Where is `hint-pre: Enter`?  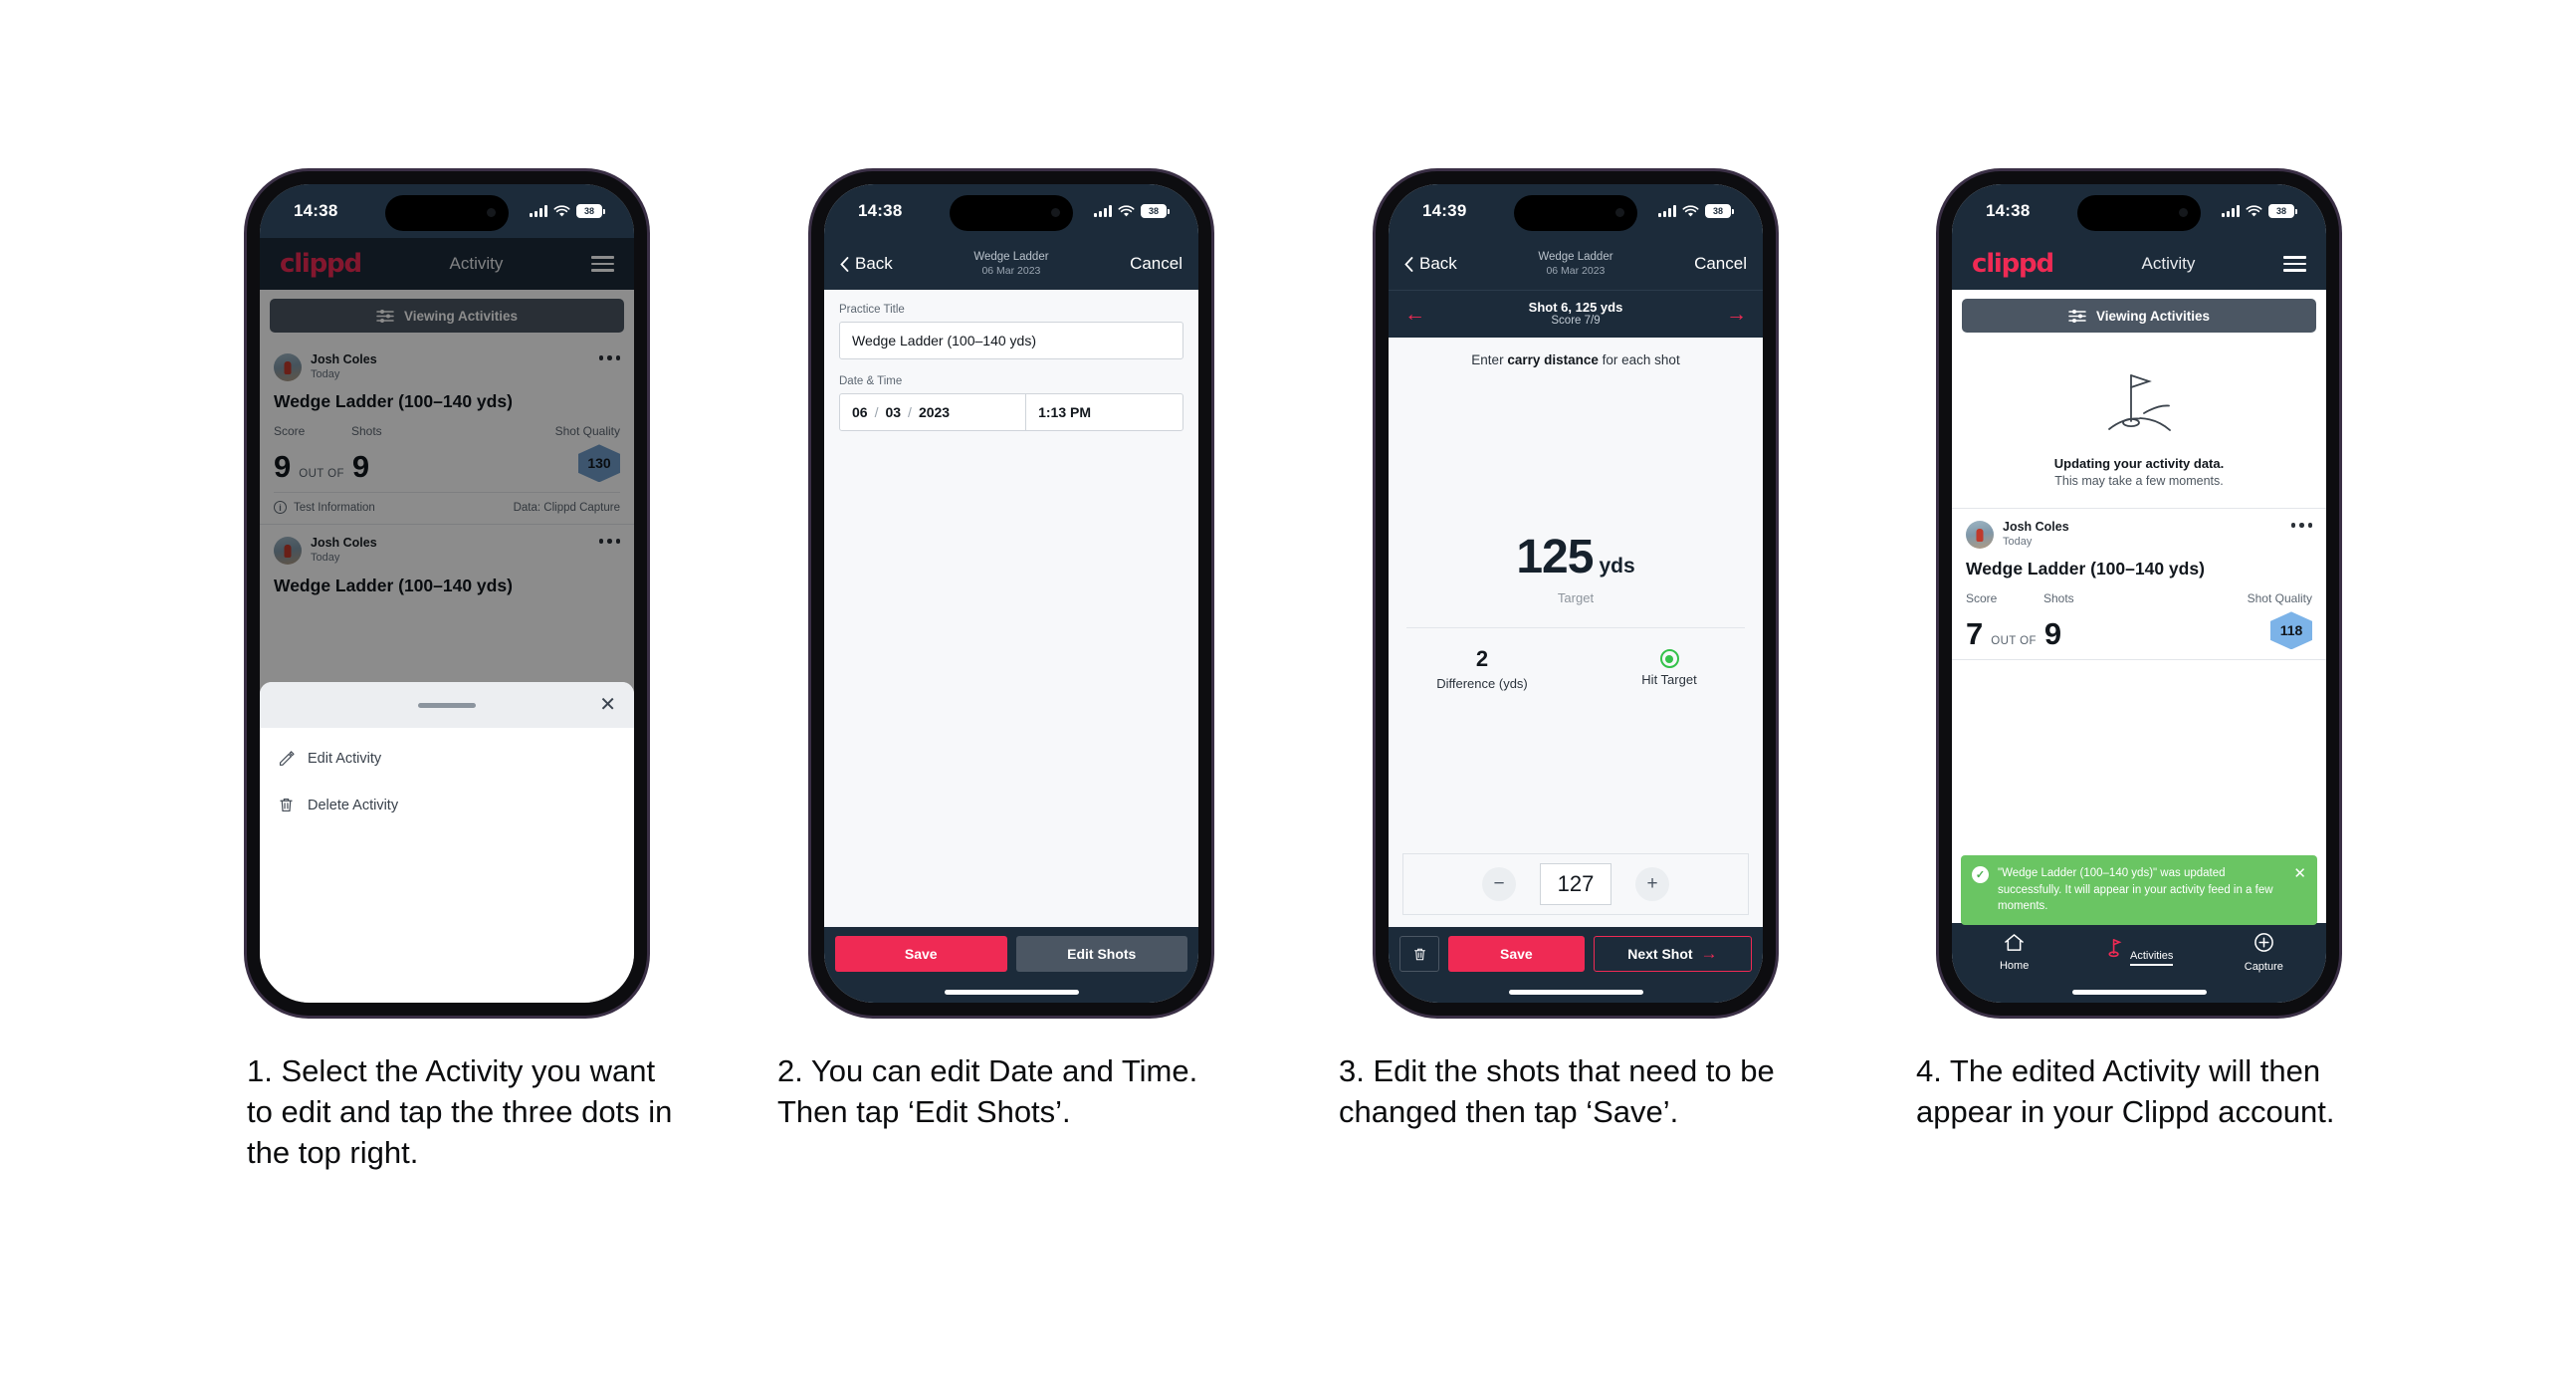 hint-pre: Enter is located at coordinates (1489, 359).